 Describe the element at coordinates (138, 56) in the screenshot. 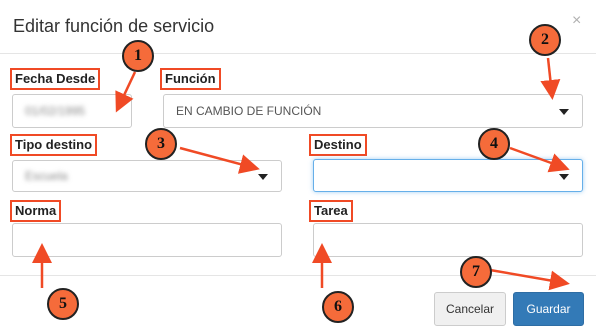

I see `annotation-badge-1: 1` at that location.